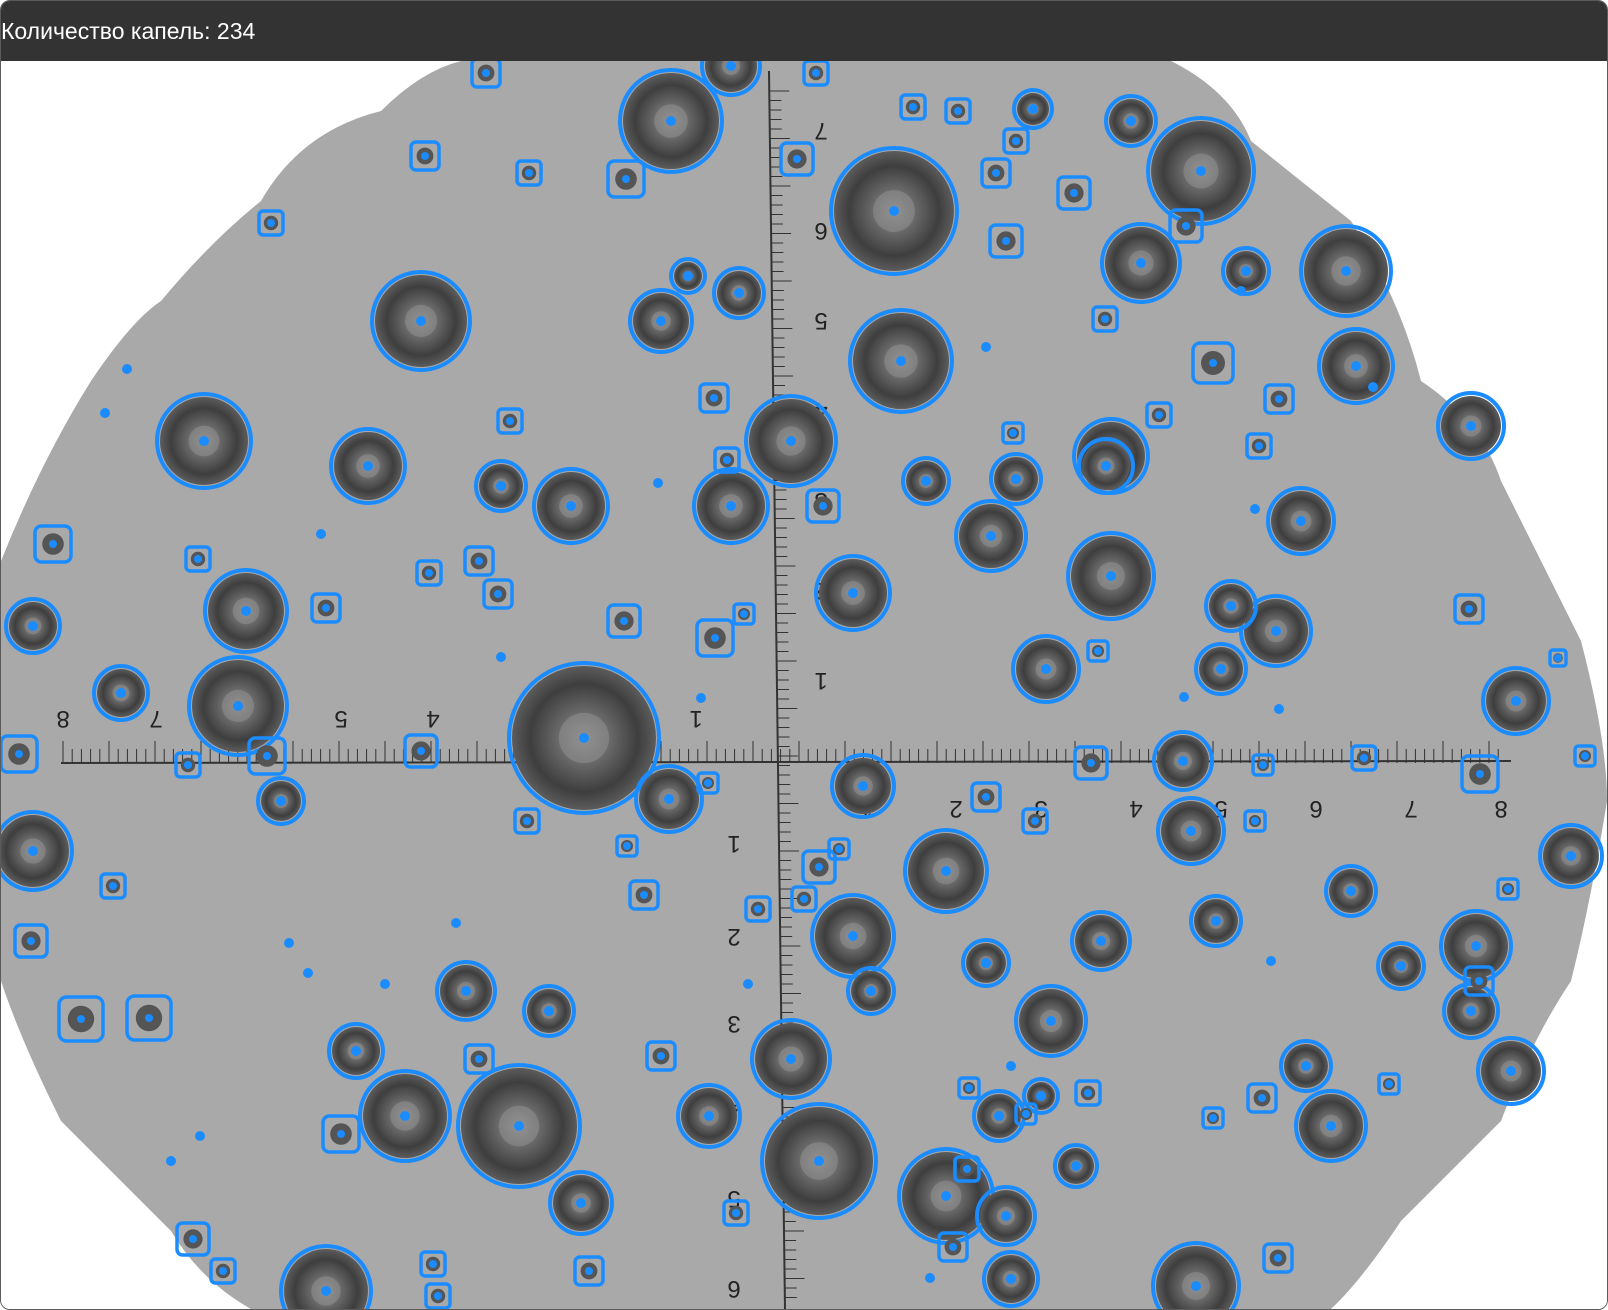  I want to click on scale-label: 8, so click(1500, 808).